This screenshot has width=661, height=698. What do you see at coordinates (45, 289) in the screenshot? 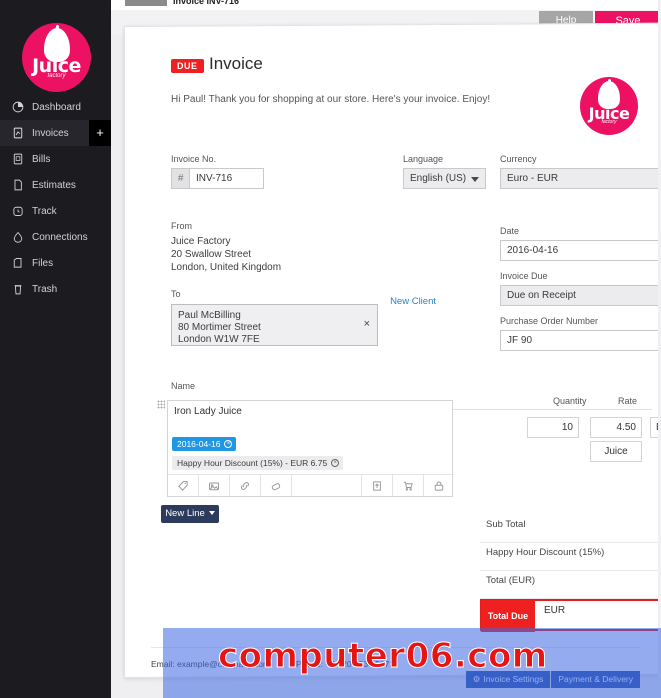
I see `sidebar-item-label: Trash` at bounding box center [45, 289].